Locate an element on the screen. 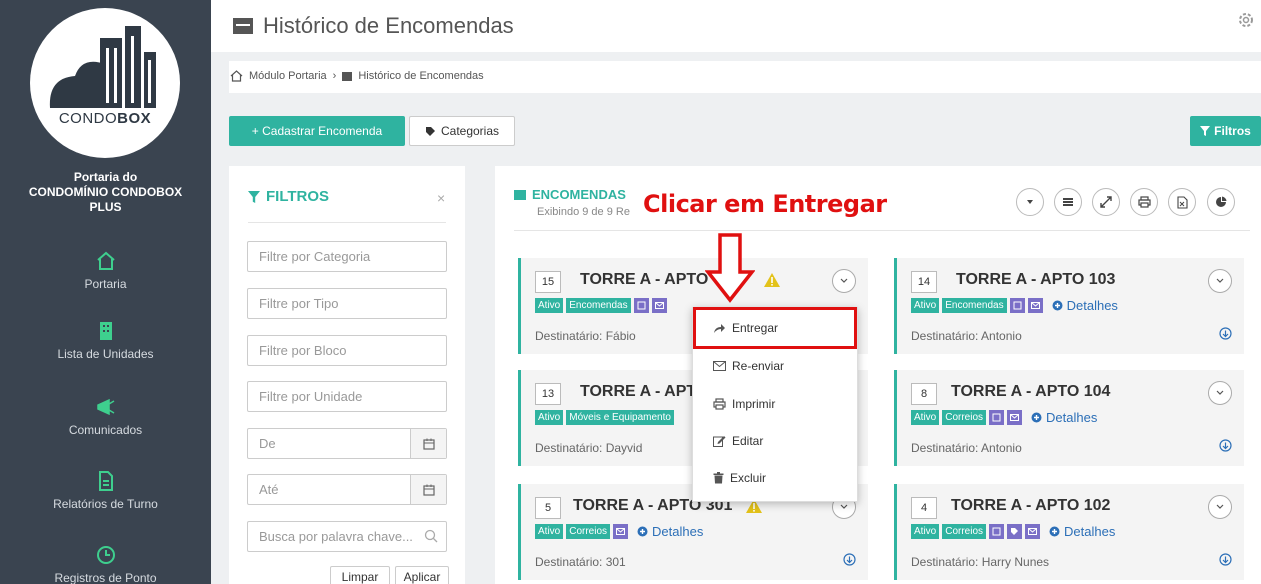 This screenshot has width=1261, height=584. package-badges: Ativo Encomendas Detalhes is located at coordinates (1014, 305).